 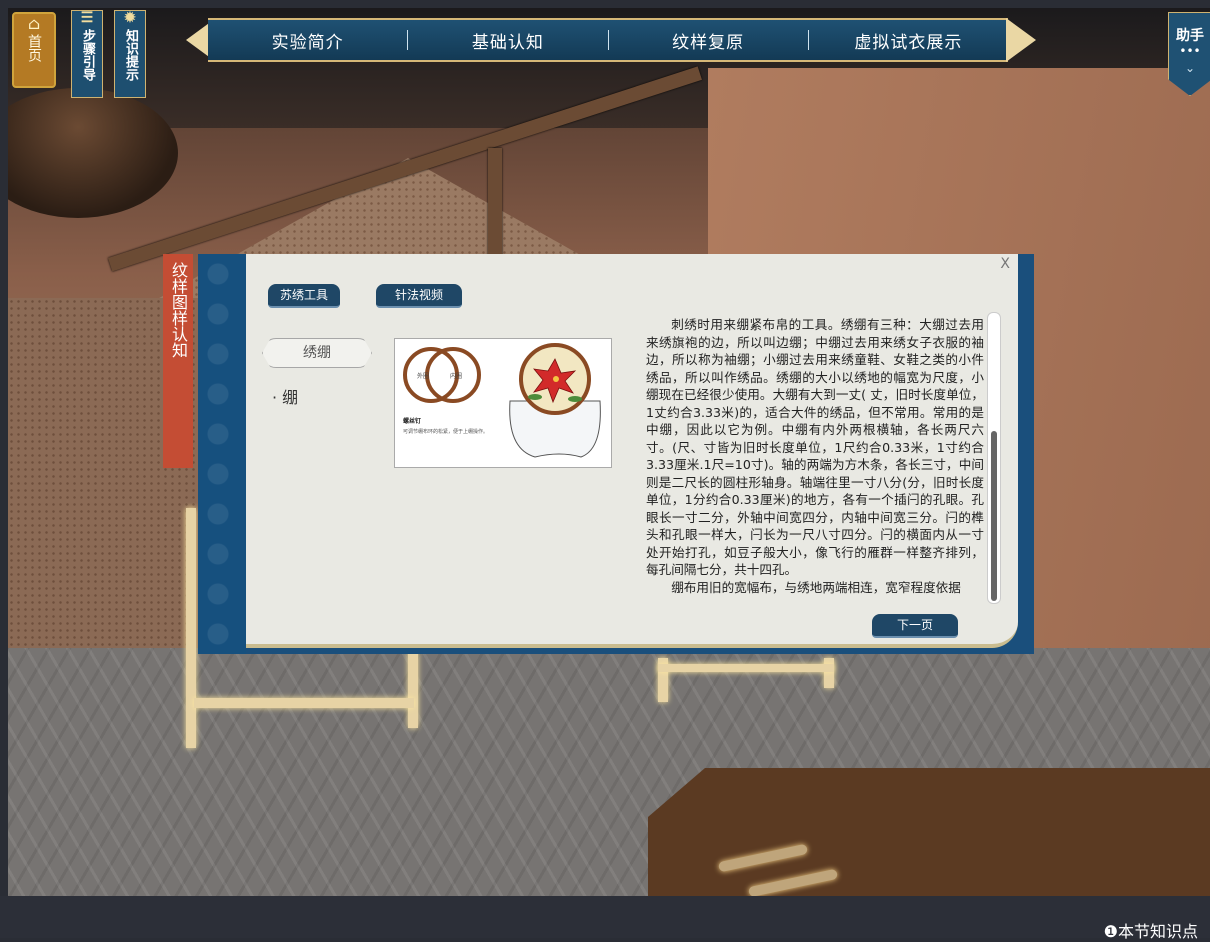 I want to click on nav-bar: 实验简介 基础认知 纹样复原 虚拟试衣展示, so click(x=608, y=40).